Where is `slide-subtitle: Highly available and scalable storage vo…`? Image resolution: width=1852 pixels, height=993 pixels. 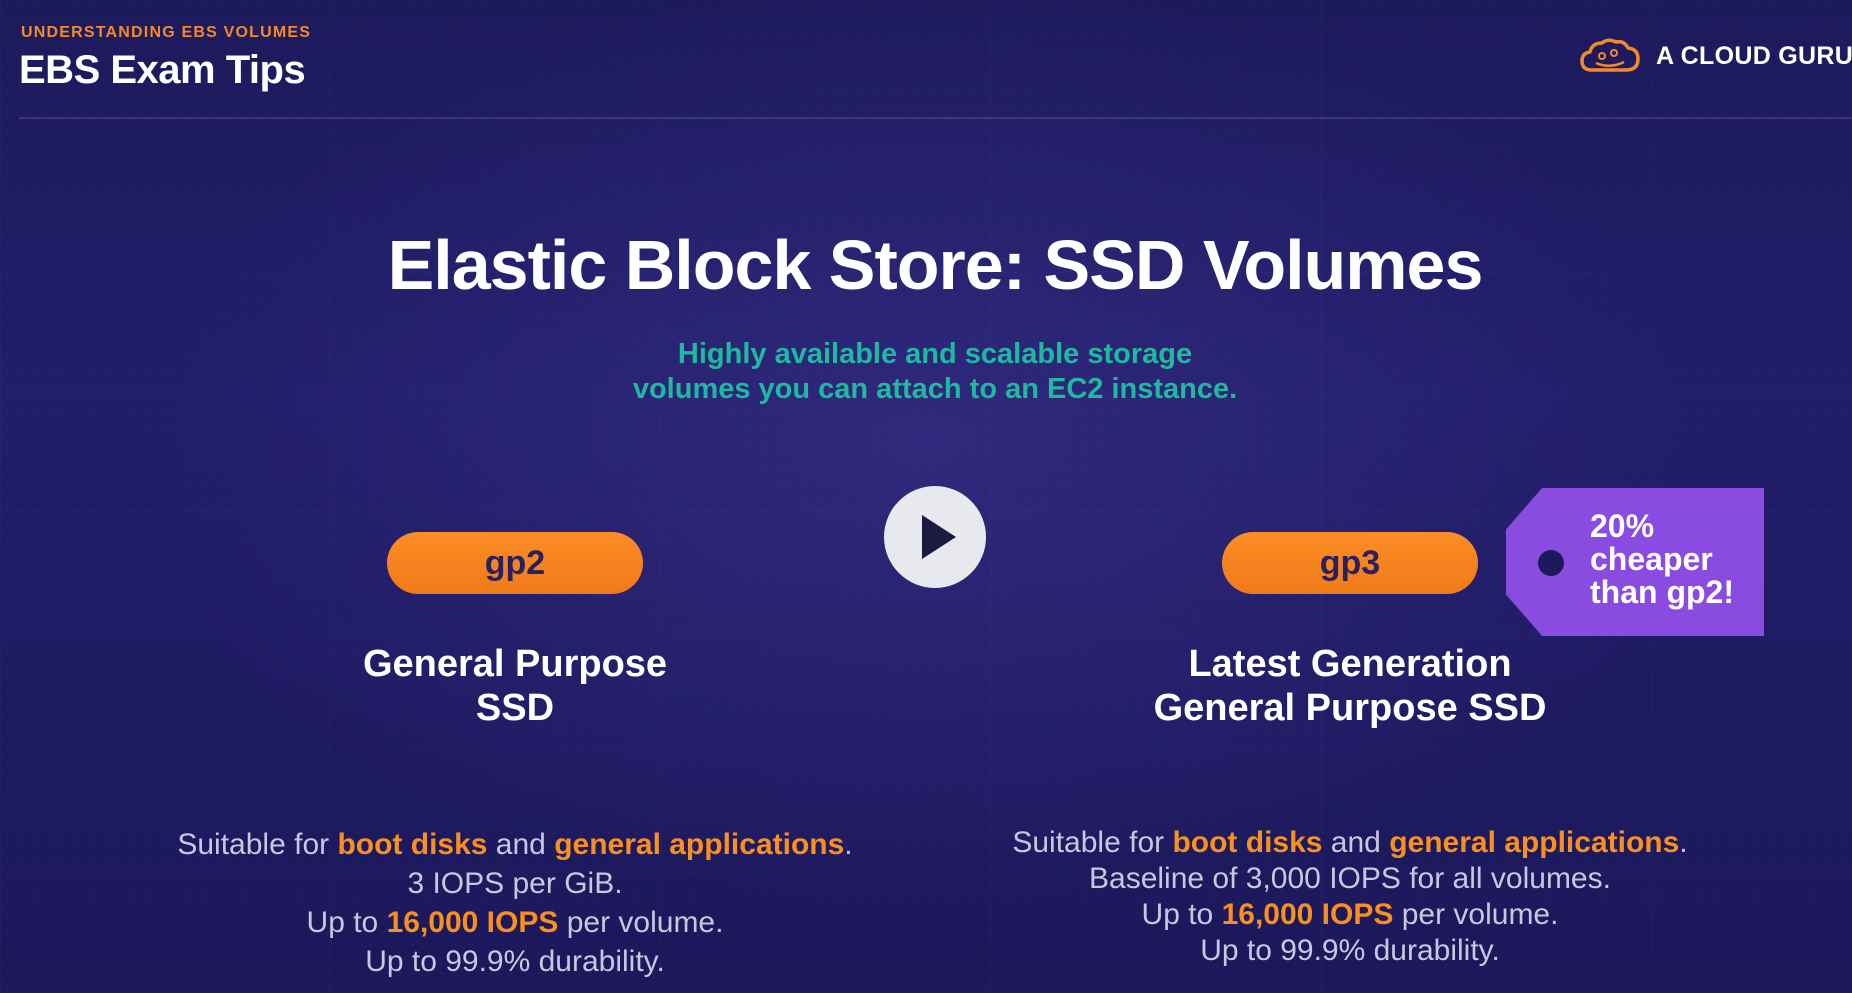
slide-subtitle: Highly available and scalable storage vo… is located at coordinates (926, 372).